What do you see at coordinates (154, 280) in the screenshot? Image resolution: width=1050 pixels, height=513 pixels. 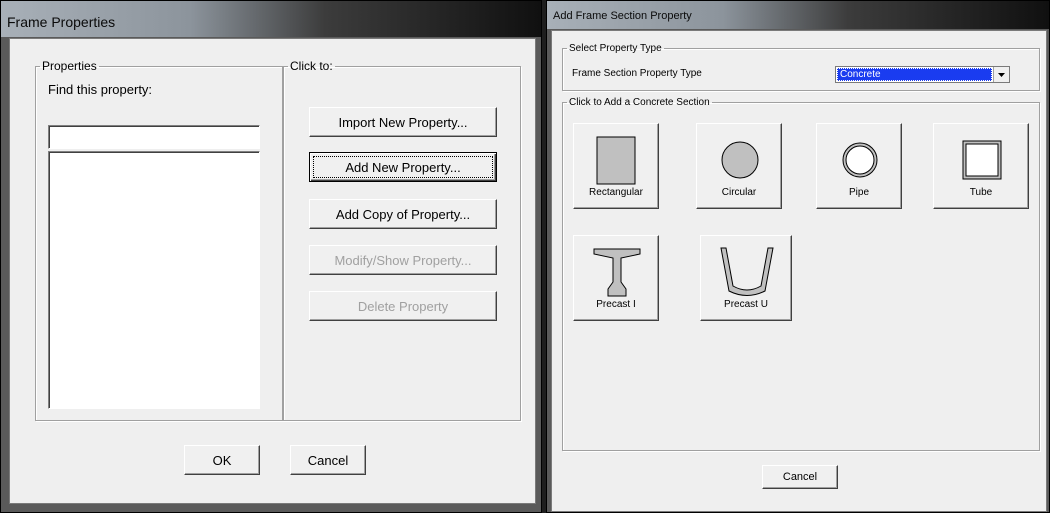 I see `property-list` at bounding box center [154, 280].